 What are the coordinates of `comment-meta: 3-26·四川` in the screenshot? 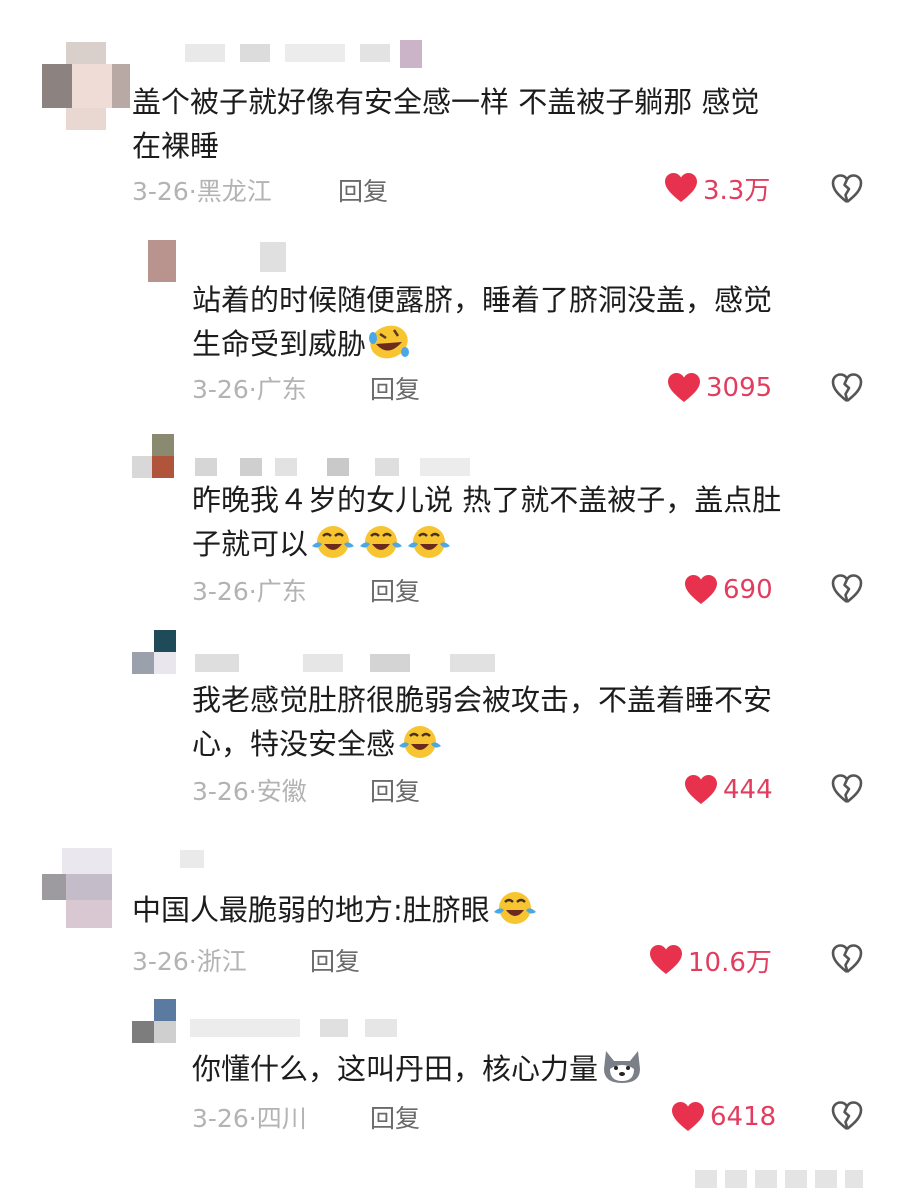 It's located at (249, 1117).